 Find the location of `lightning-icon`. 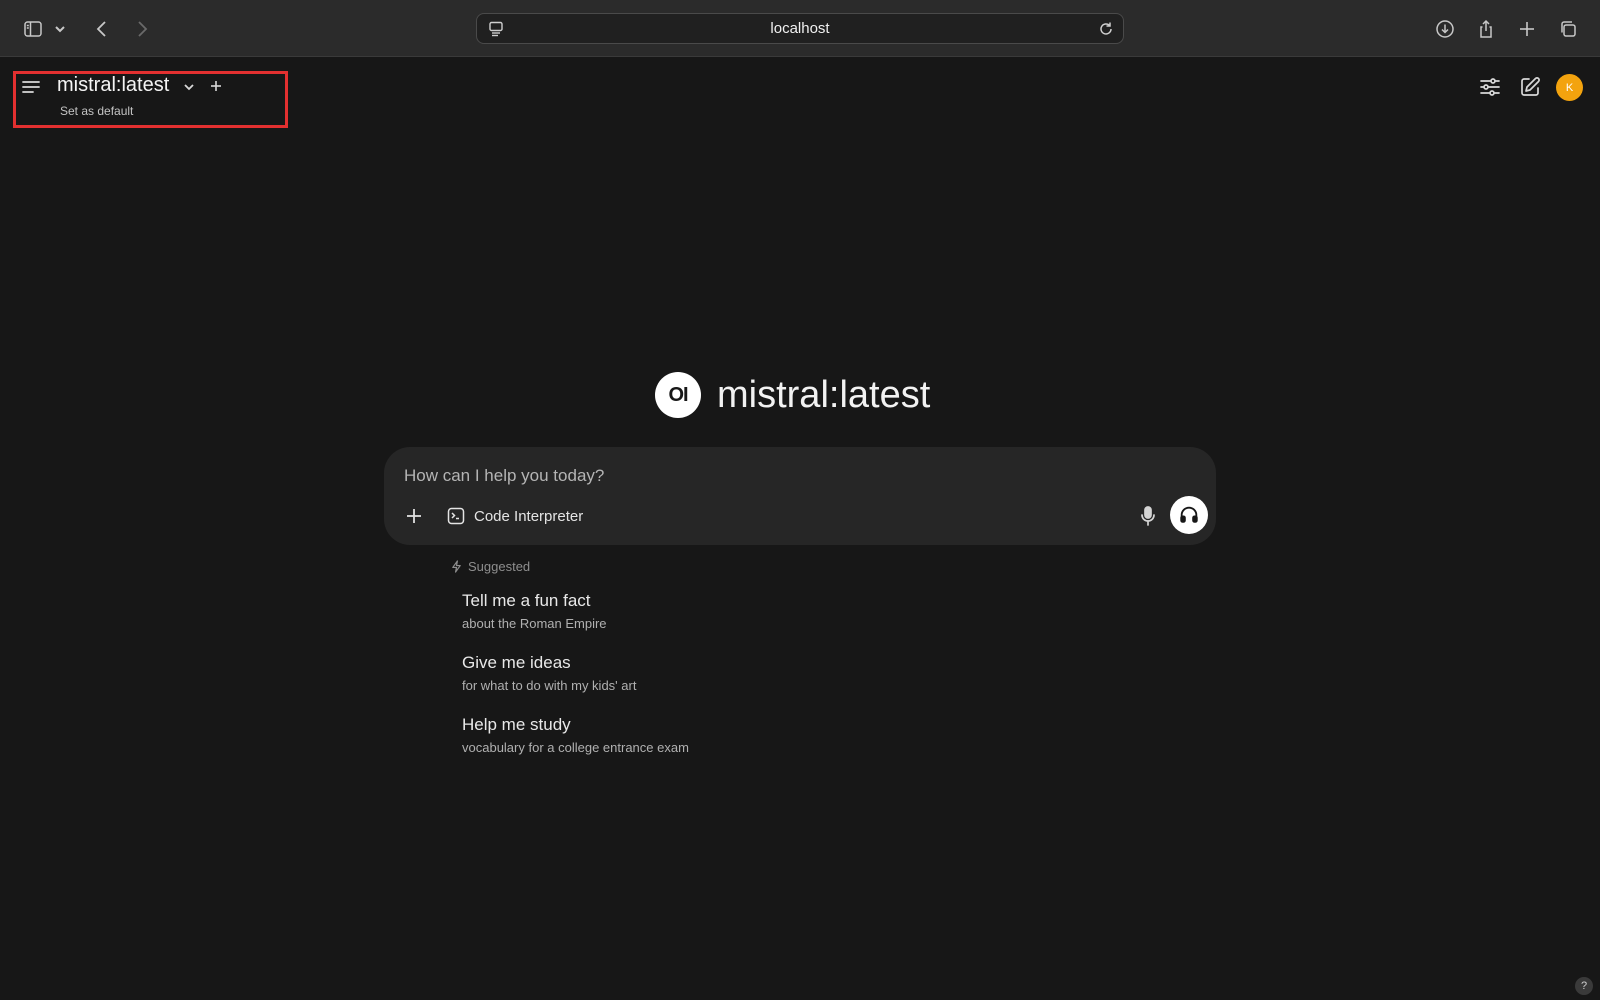

lightning-icon is located at coordinates (456, 566).